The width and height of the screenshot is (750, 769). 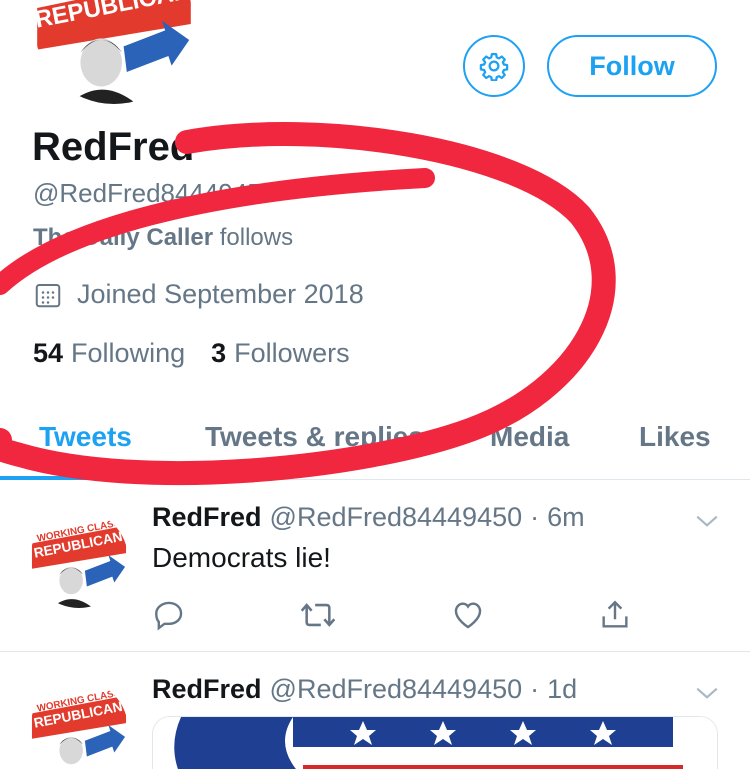 I want to click on followed-by-suffix: follows, so click(x=256, y=237).